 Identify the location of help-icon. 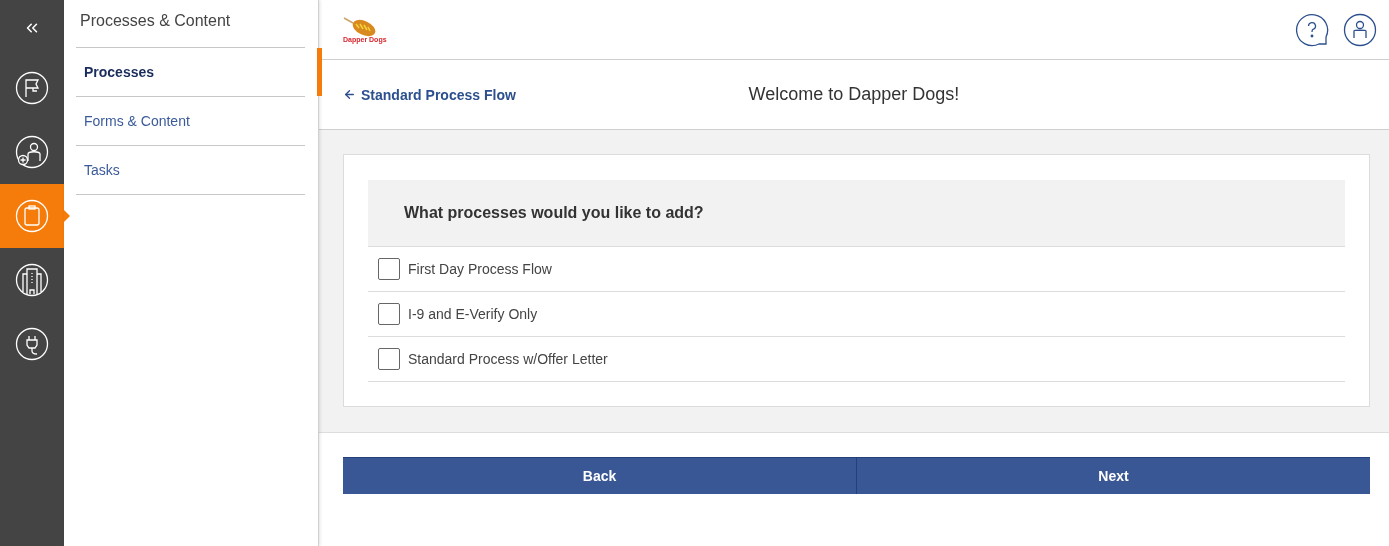
(1312, 29).